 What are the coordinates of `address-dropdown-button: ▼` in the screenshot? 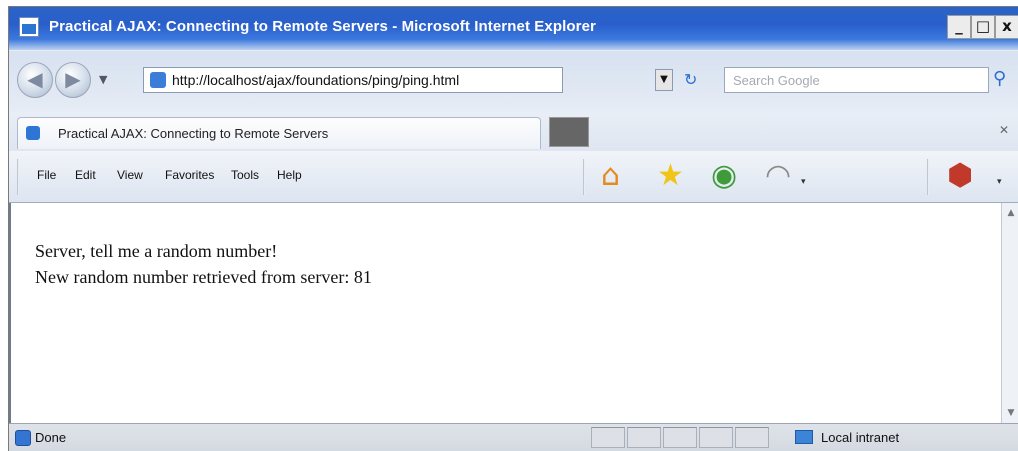 It's located at (664, 80).